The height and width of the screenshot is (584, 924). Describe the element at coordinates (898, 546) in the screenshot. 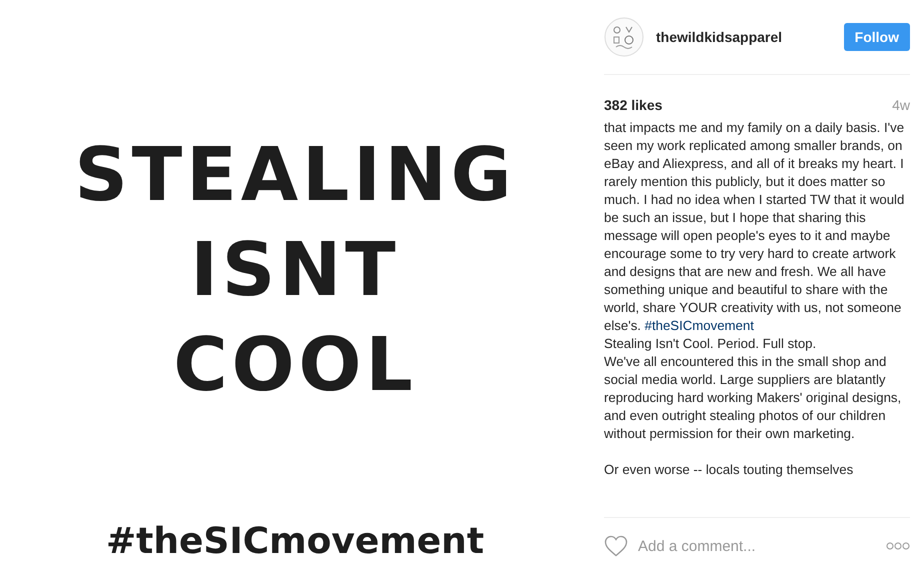

I see `more-options-icon` at that location.